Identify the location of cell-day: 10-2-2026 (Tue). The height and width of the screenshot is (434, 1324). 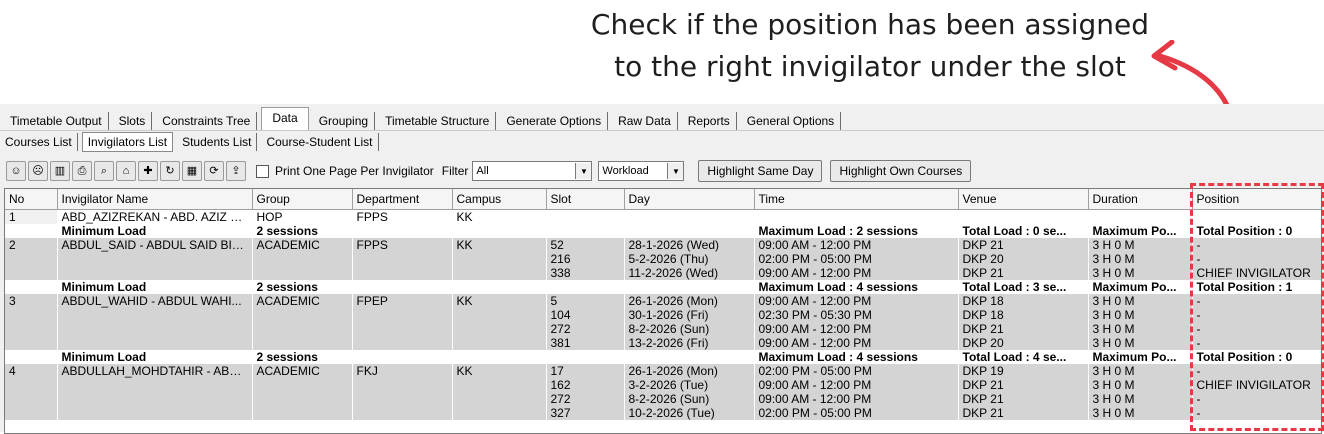
(689, 413).